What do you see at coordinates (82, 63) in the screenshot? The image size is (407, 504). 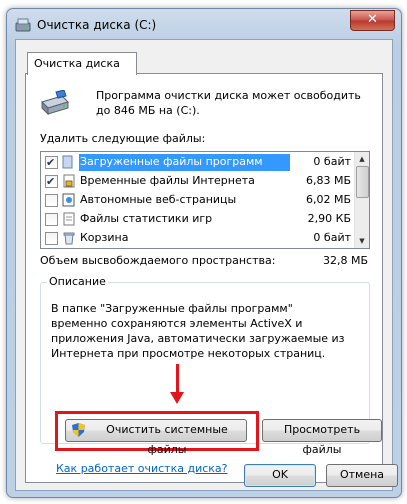 I see `tab-disk-cleanup: Очистка диска` at bounding box center [82, 63].